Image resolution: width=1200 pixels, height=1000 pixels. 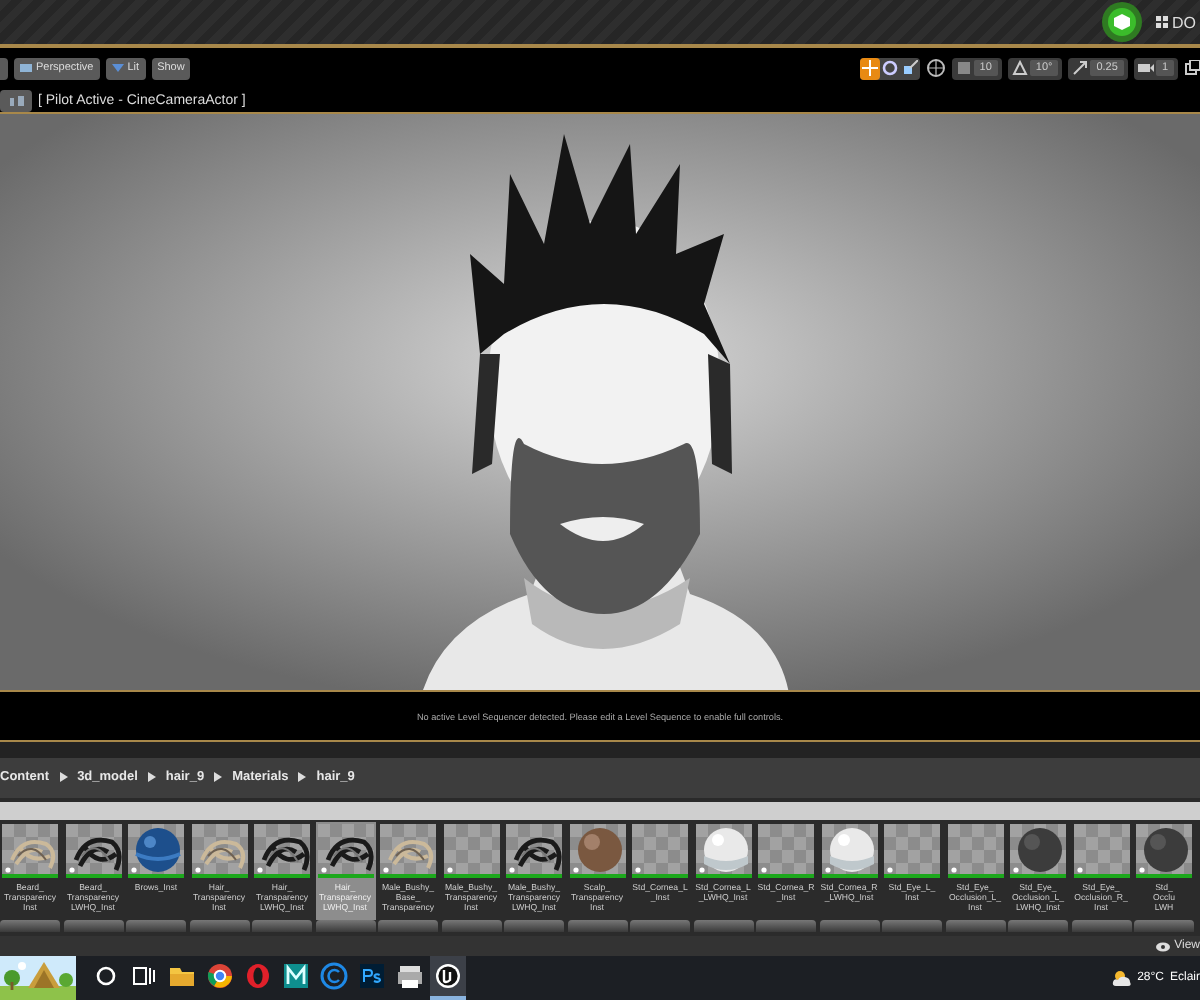 I want to click on rotate-icon, so click(x=889, y=68).